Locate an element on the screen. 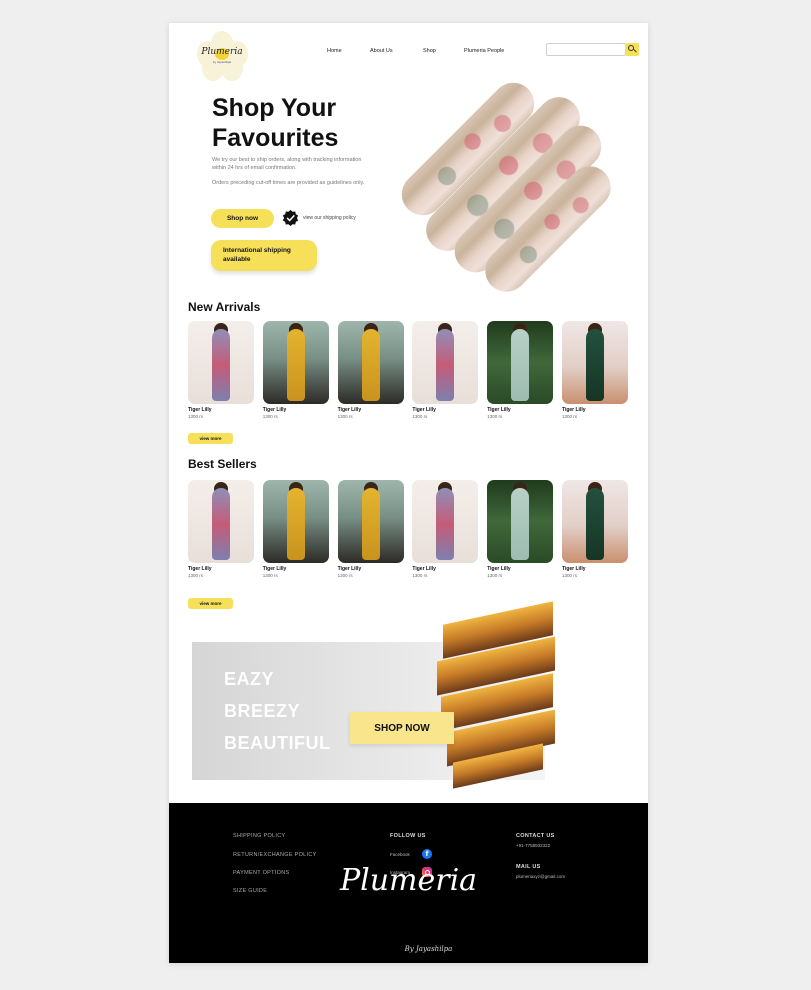 The height and width of the screenshot is (990, 811). new-arrivals-view-more-button: view more is located at coordinates (210, 438).